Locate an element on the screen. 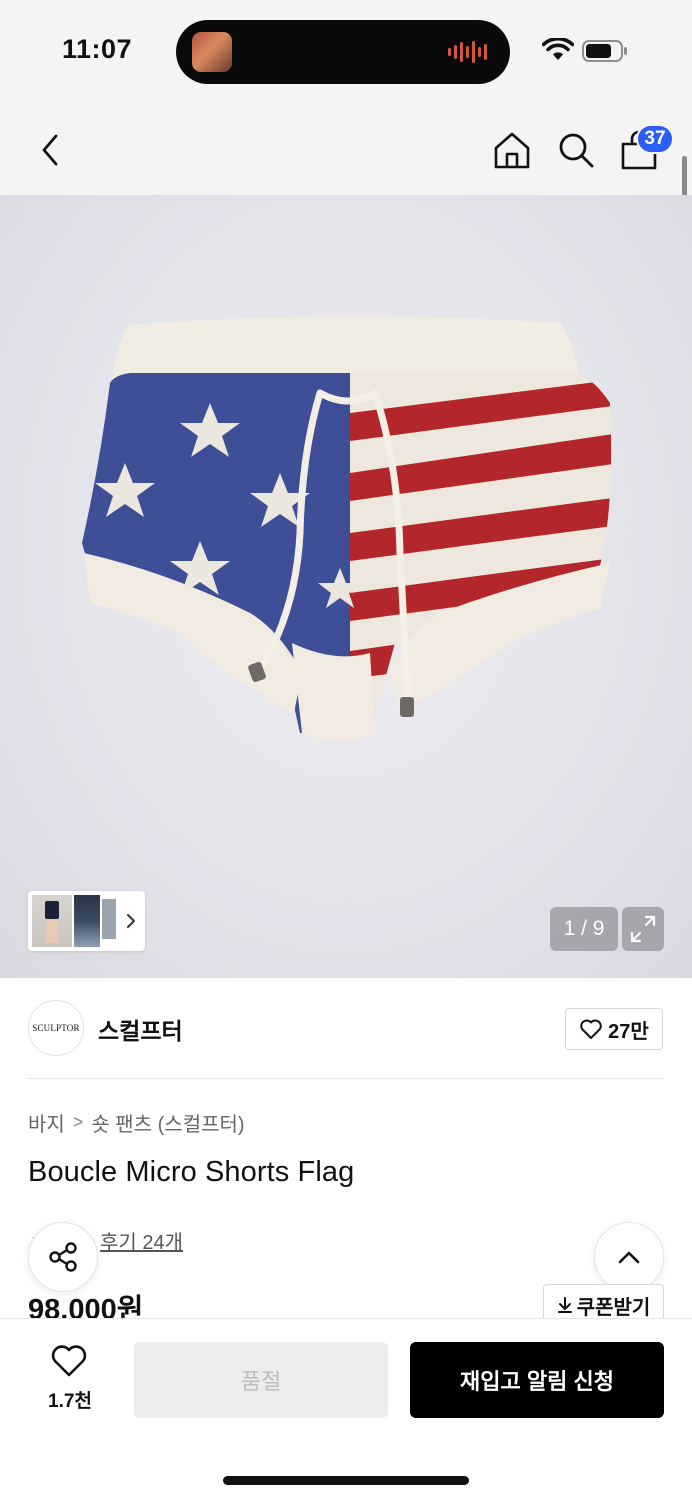  product-title: Boucle Micro Shorts Flag is located at coordinates (191, 1172).